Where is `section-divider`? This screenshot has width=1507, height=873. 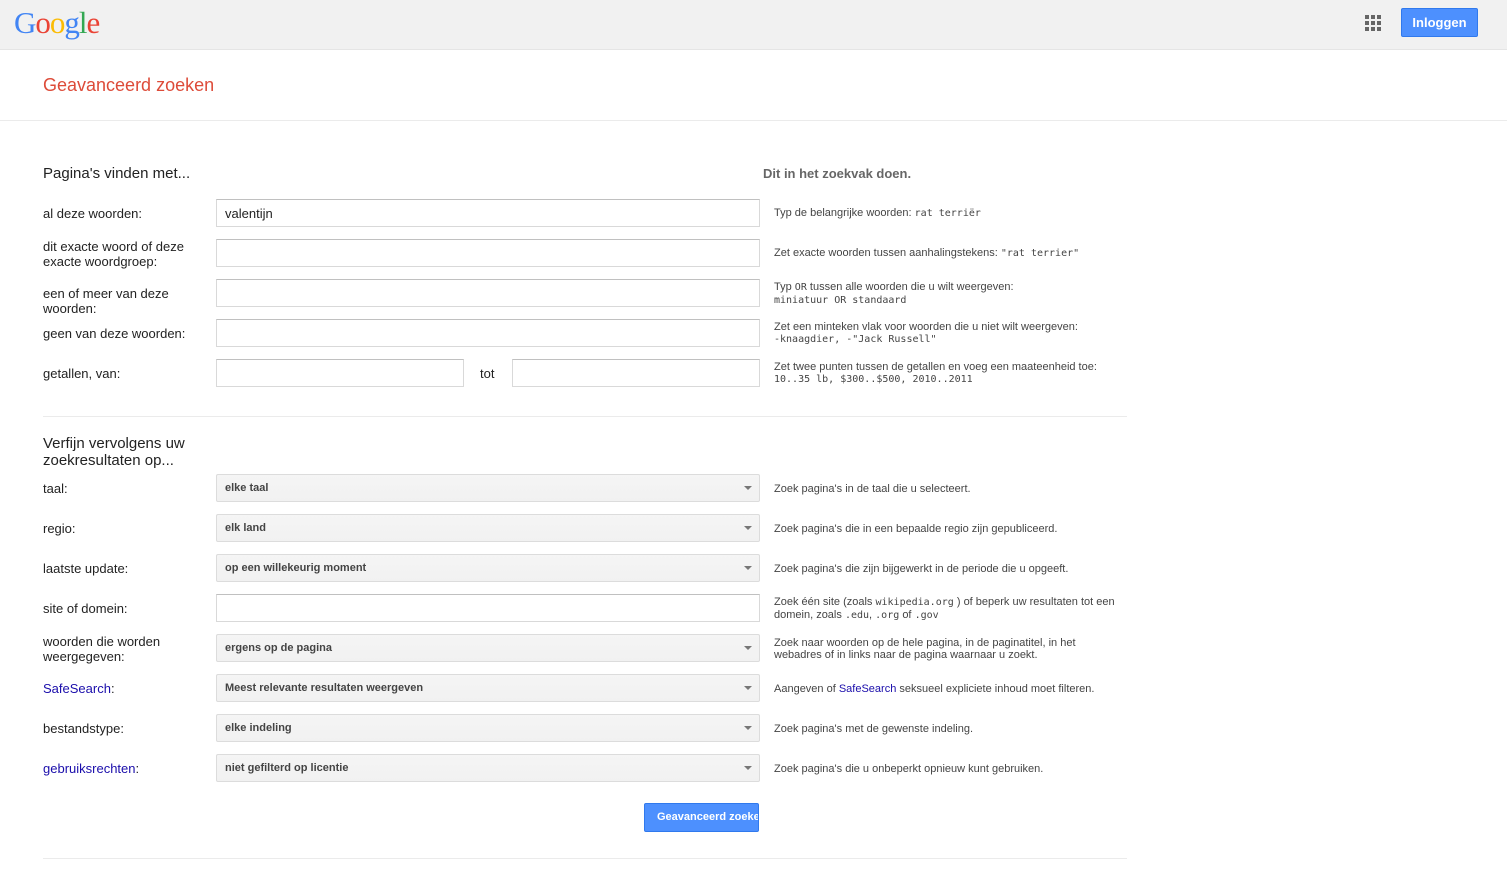 section-divider is located at coordinates (585, 416).